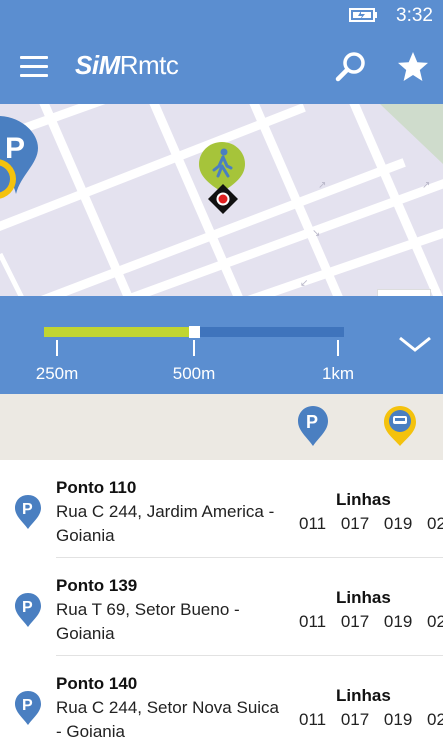  What do you see at coordinates (57, 348) in the screenshot?
I see `tick-250m` at bounding box center [57, 348].